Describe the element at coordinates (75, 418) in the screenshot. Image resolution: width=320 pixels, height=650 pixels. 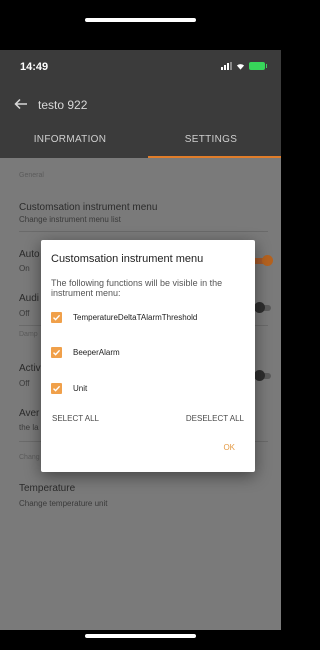
I see `select-all-button: SELECT ALL` at that location.